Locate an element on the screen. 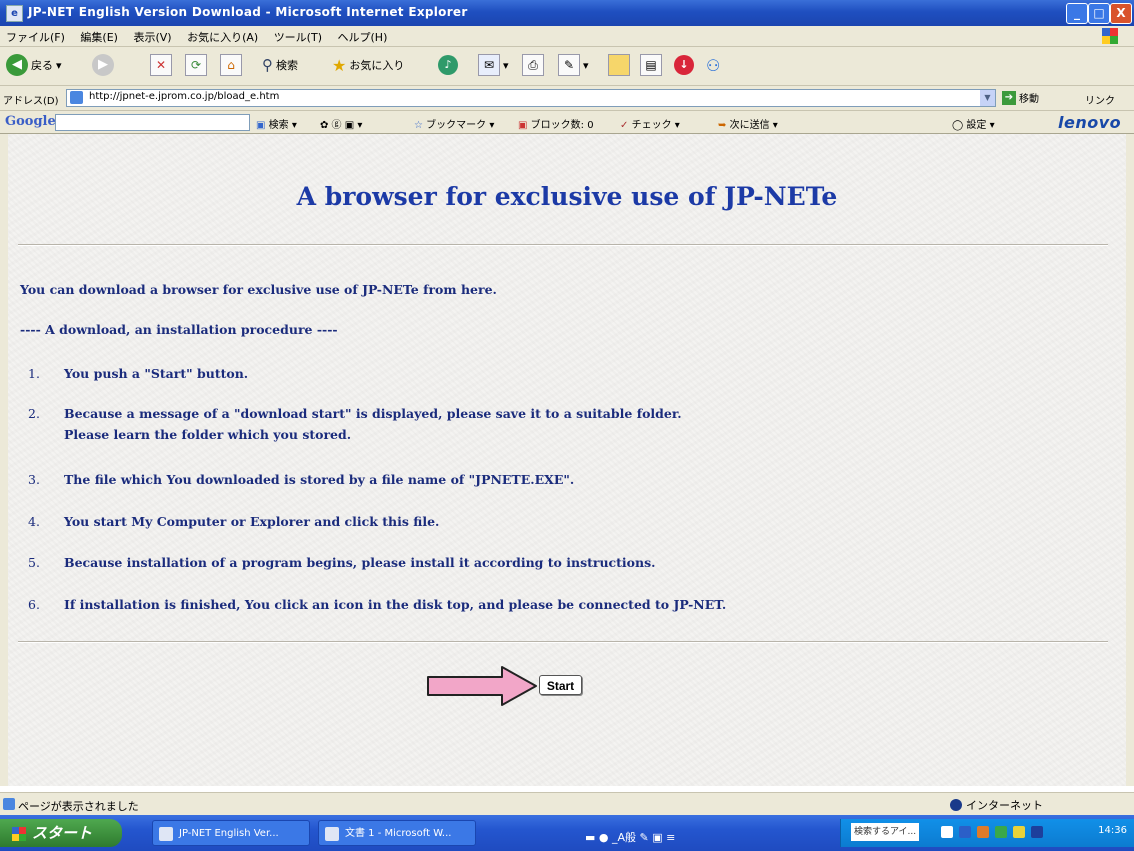 This screenshot has height=851, width=1134. popup-blocker-button: ▣ ブロック数: 0 is located at coordinates (556, 123).